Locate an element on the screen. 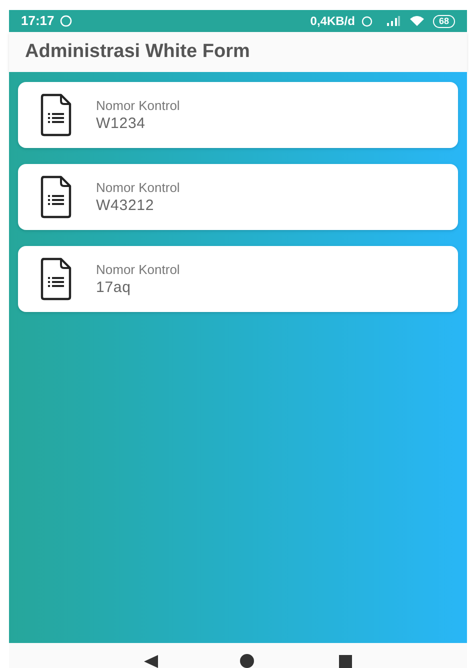 The image size is (469, 668). form-card: Nomor Kontrol W1234 is located at coordinates (238, 115).